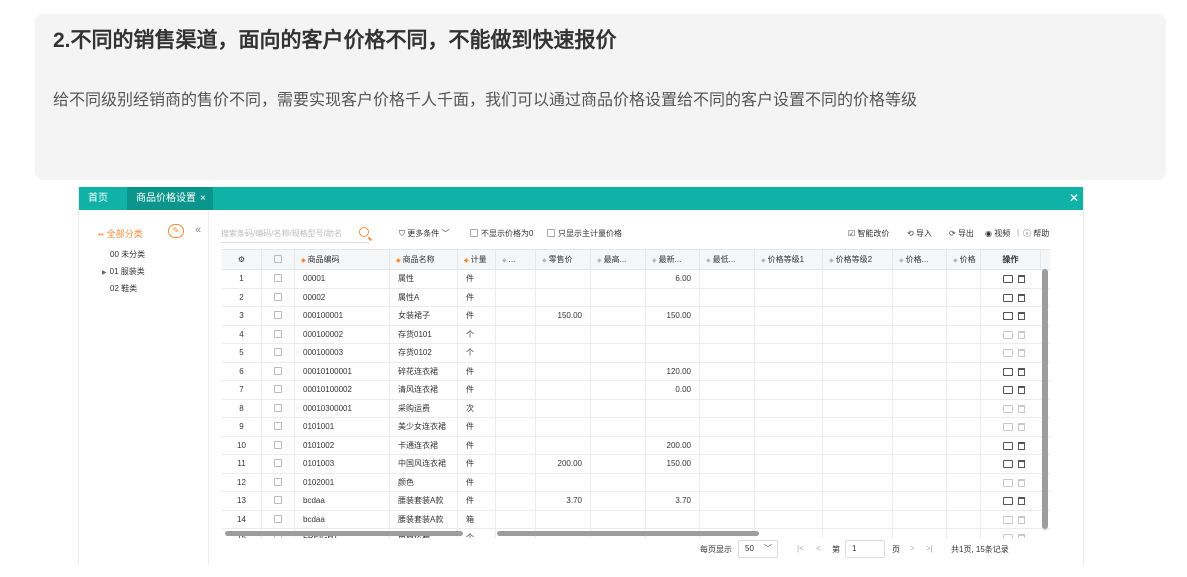 Image resolution: width=1187 pixels, height=577 pixels. What do you see at coordinates (563, 259) in the screenshot?
I see `header-retail-price: ◆ 零售价` at bounding box center [563, 259].